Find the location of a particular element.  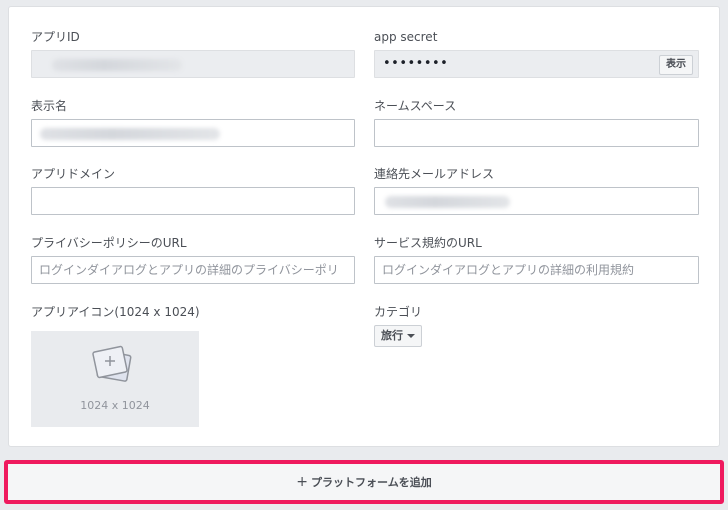

app-icon-upload: 1024 x 1024 is located at coordinates (115, 379).